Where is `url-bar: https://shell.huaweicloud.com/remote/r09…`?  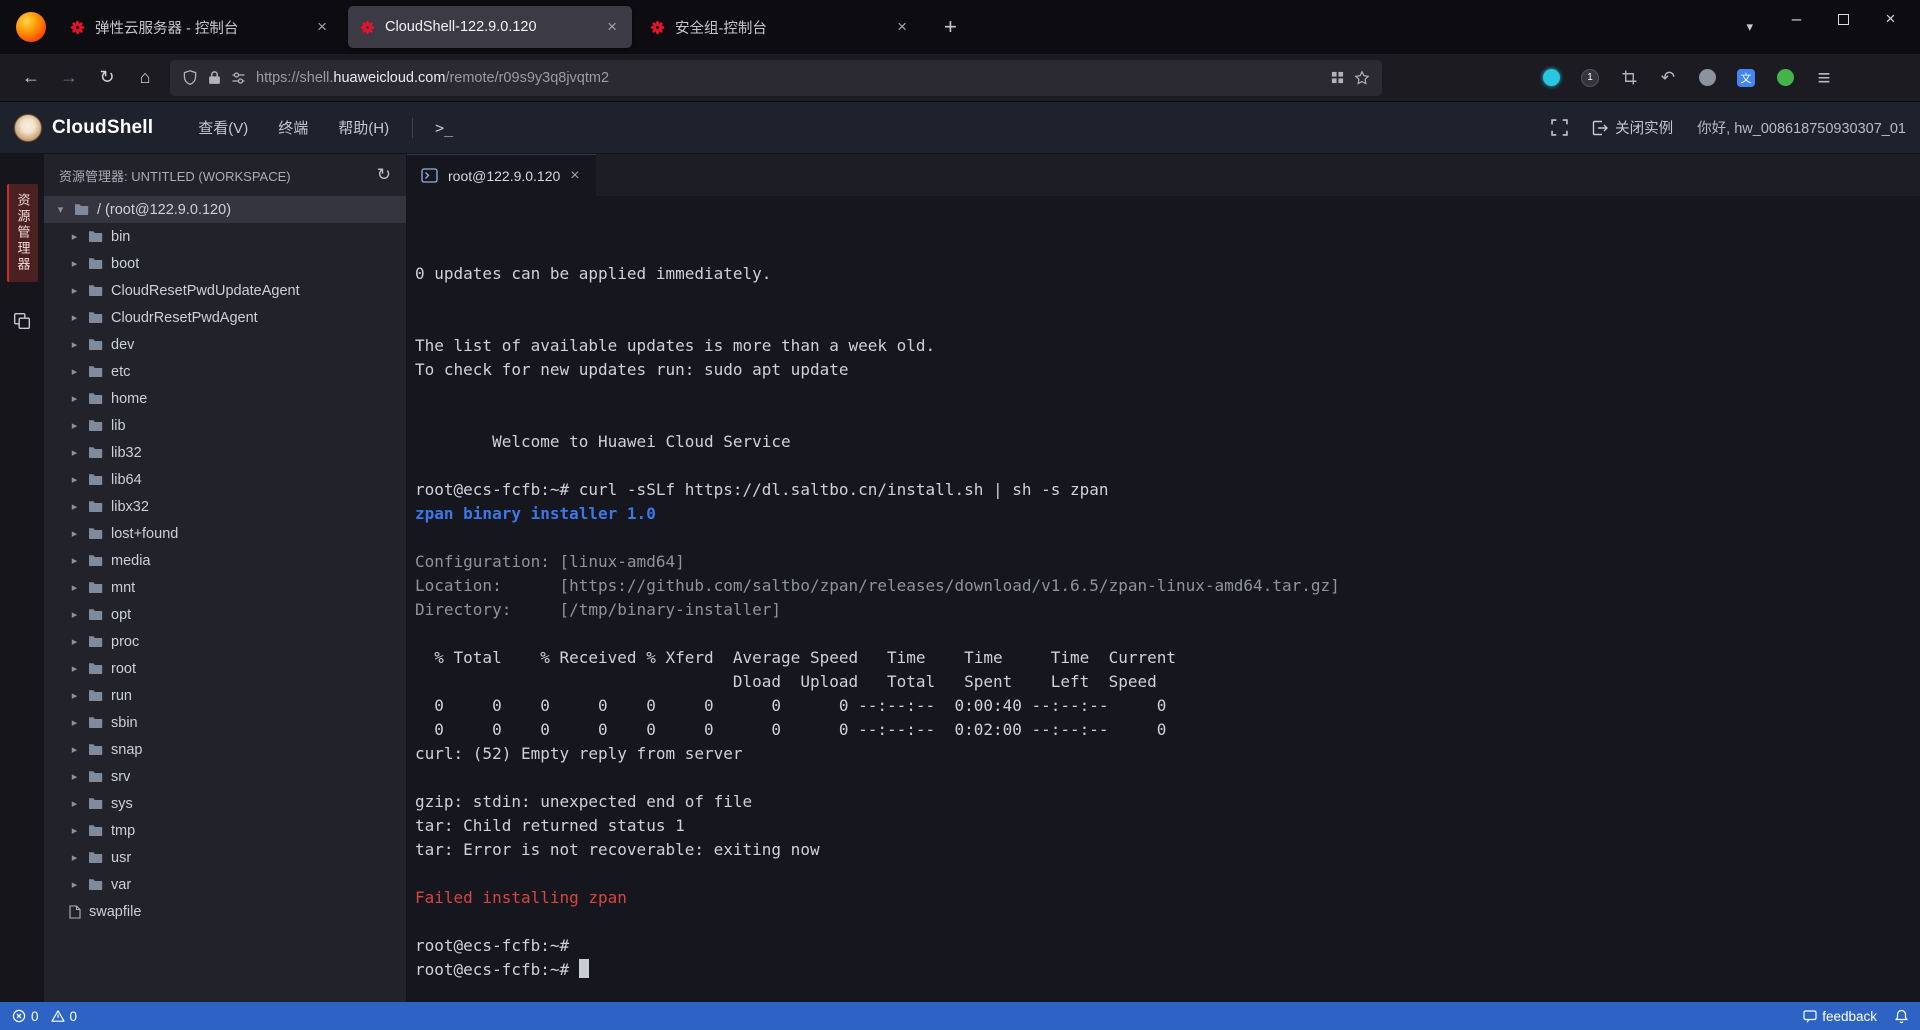 url-bar: https://shell.huaweicloud.com/remote/r09… is located at coordinates (776, 77).